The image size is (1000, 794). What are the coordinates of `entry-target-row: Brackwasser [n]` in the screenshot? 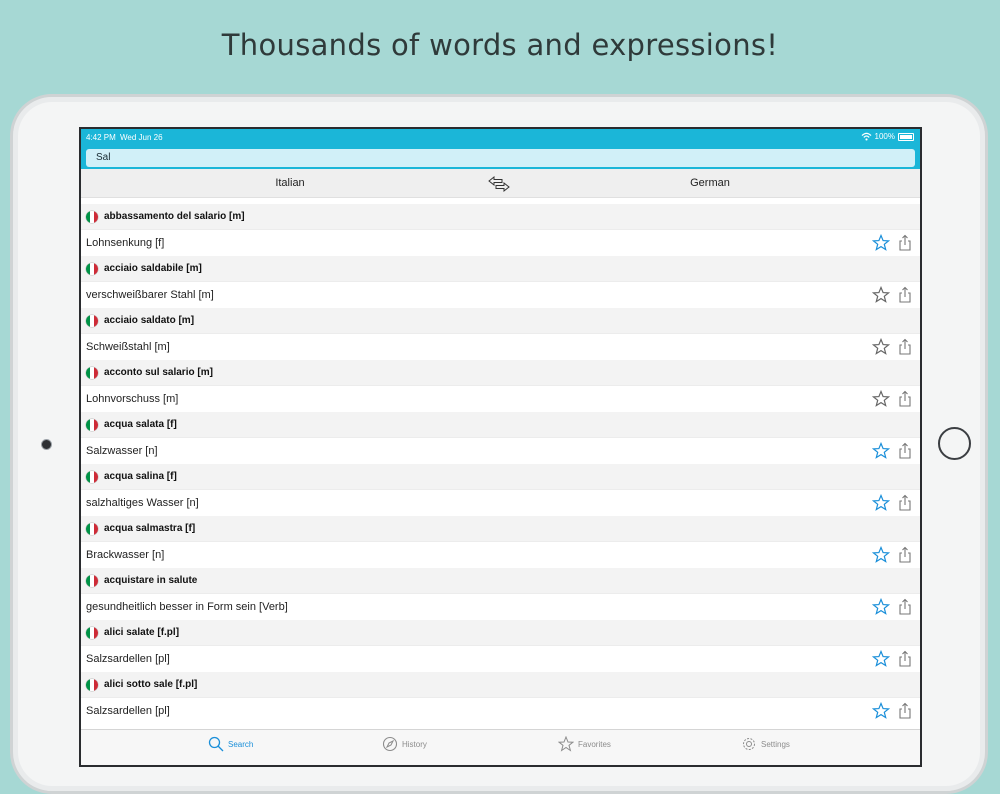 It's located at (500, 555).